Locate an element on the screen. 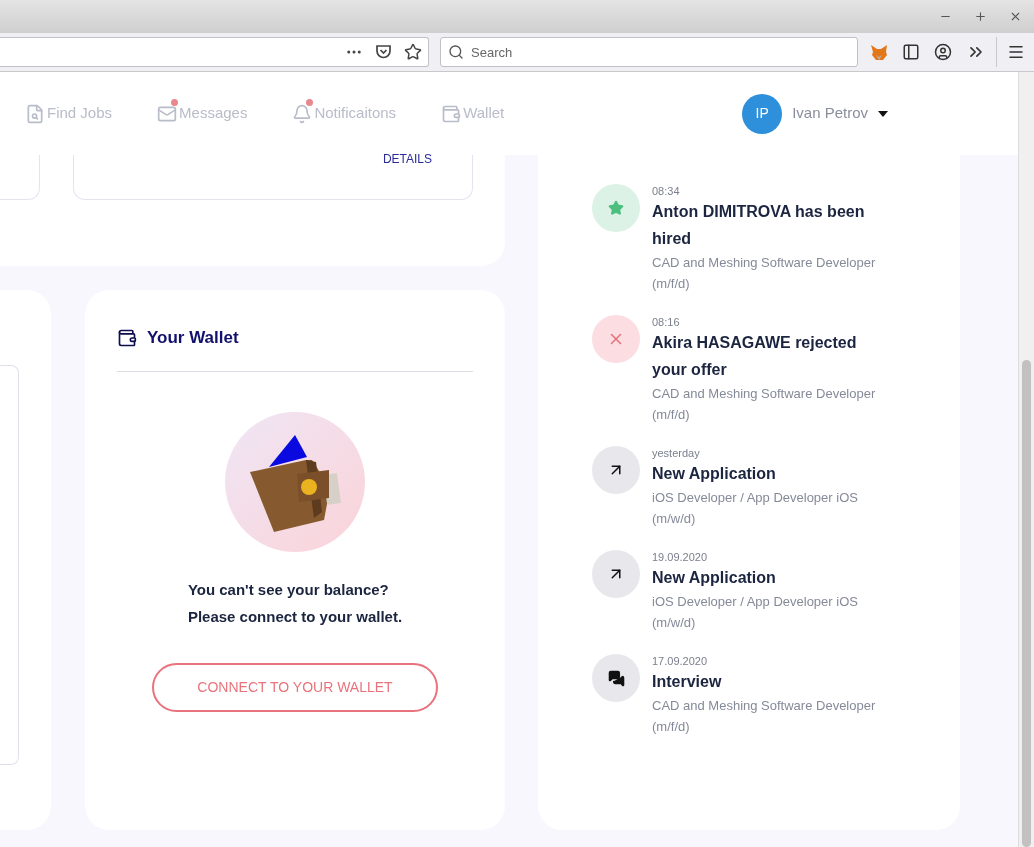  caret-icon is located at coordinates (883, 113).